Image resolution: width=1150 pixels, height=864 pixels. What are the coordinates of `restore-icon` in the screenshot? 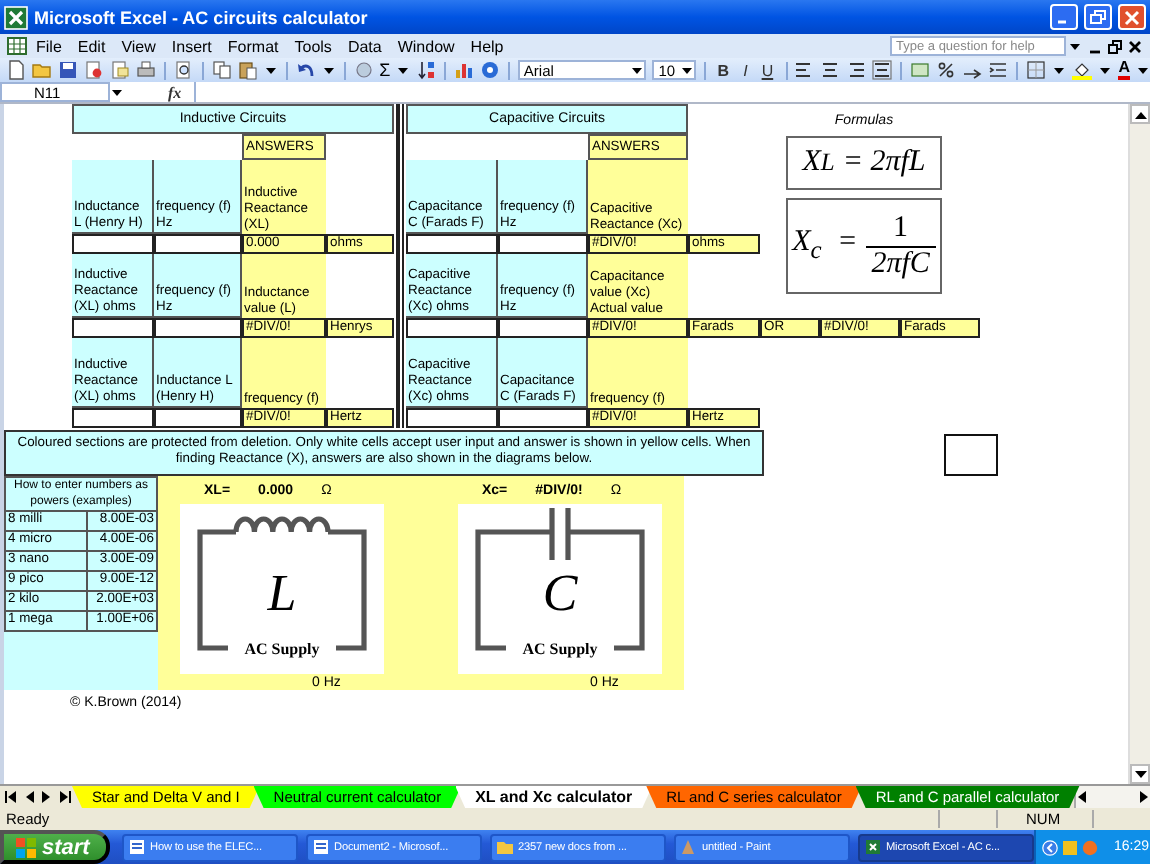 It's located at (1115, 46).